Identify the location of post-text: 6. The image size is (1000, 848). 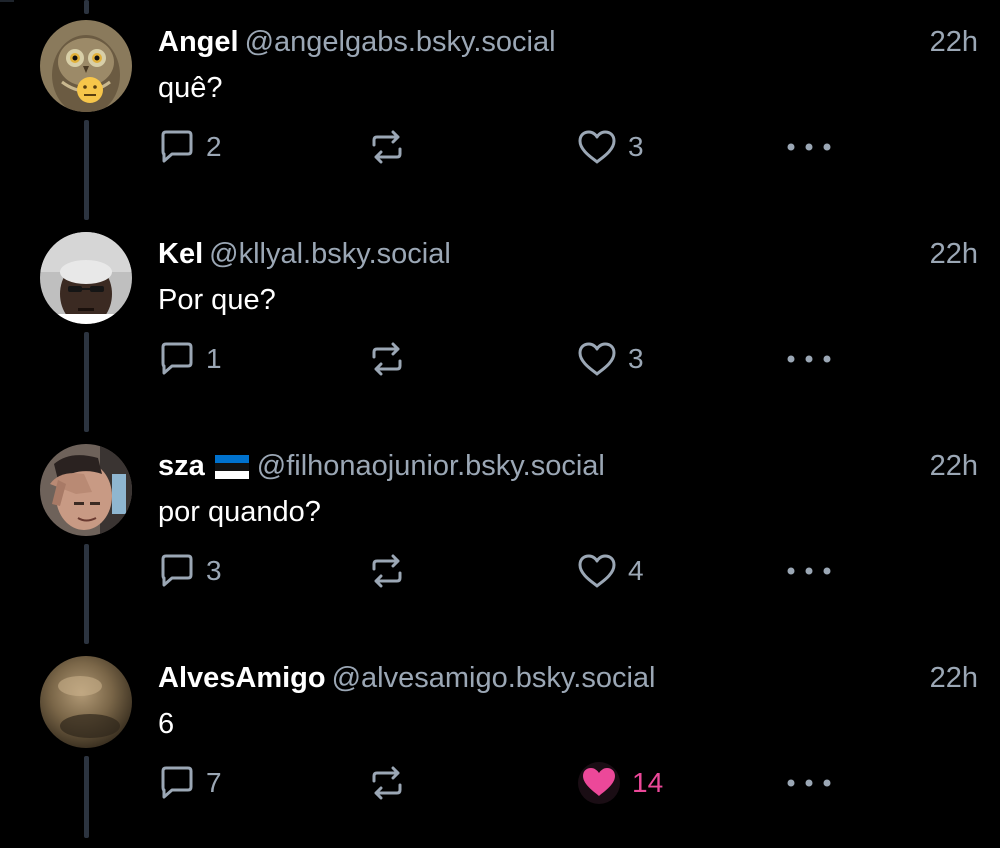
(166, 724).